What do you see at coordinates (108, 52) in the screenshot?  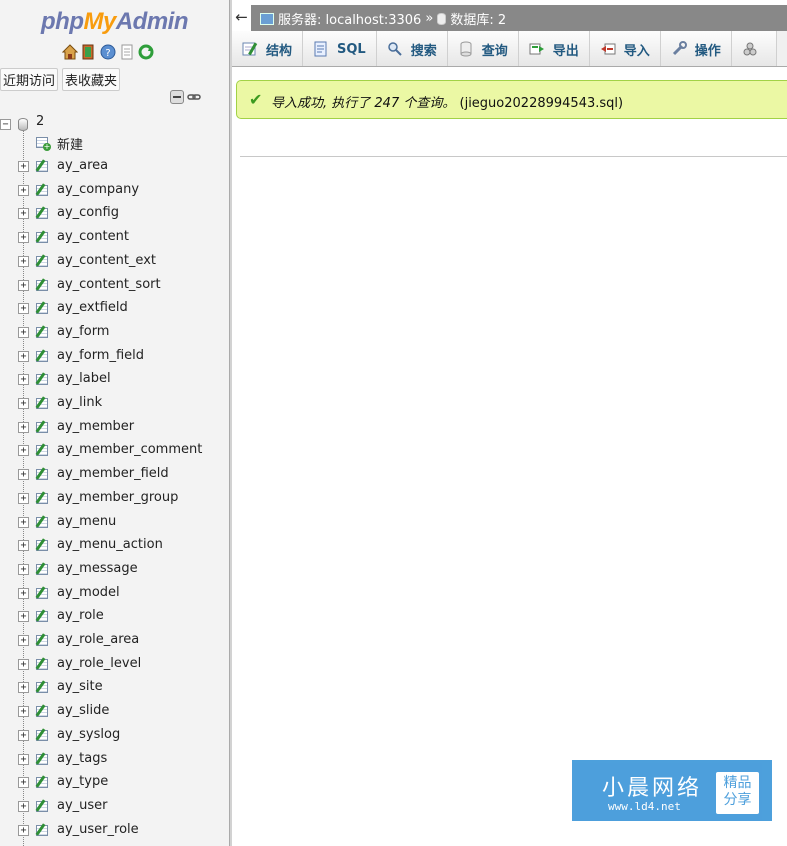 I see `help-icon: ?` at bounding box center [108, 52].